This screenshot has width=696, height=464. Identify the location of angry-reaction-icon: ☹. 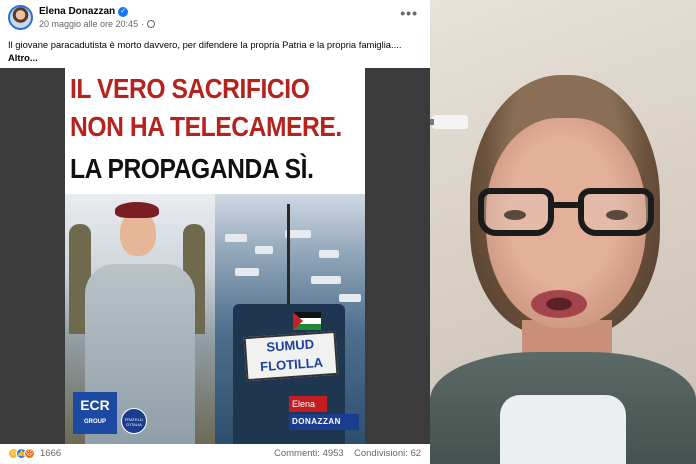
(29, 453).